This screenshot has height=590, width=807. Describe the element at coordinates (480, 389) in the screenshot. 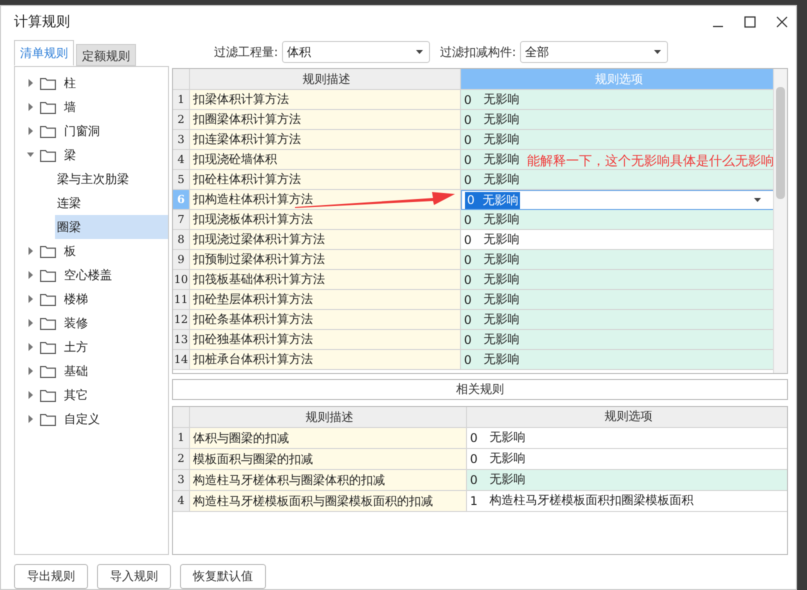

I see `related-rules-button: 相关规则` at that location.